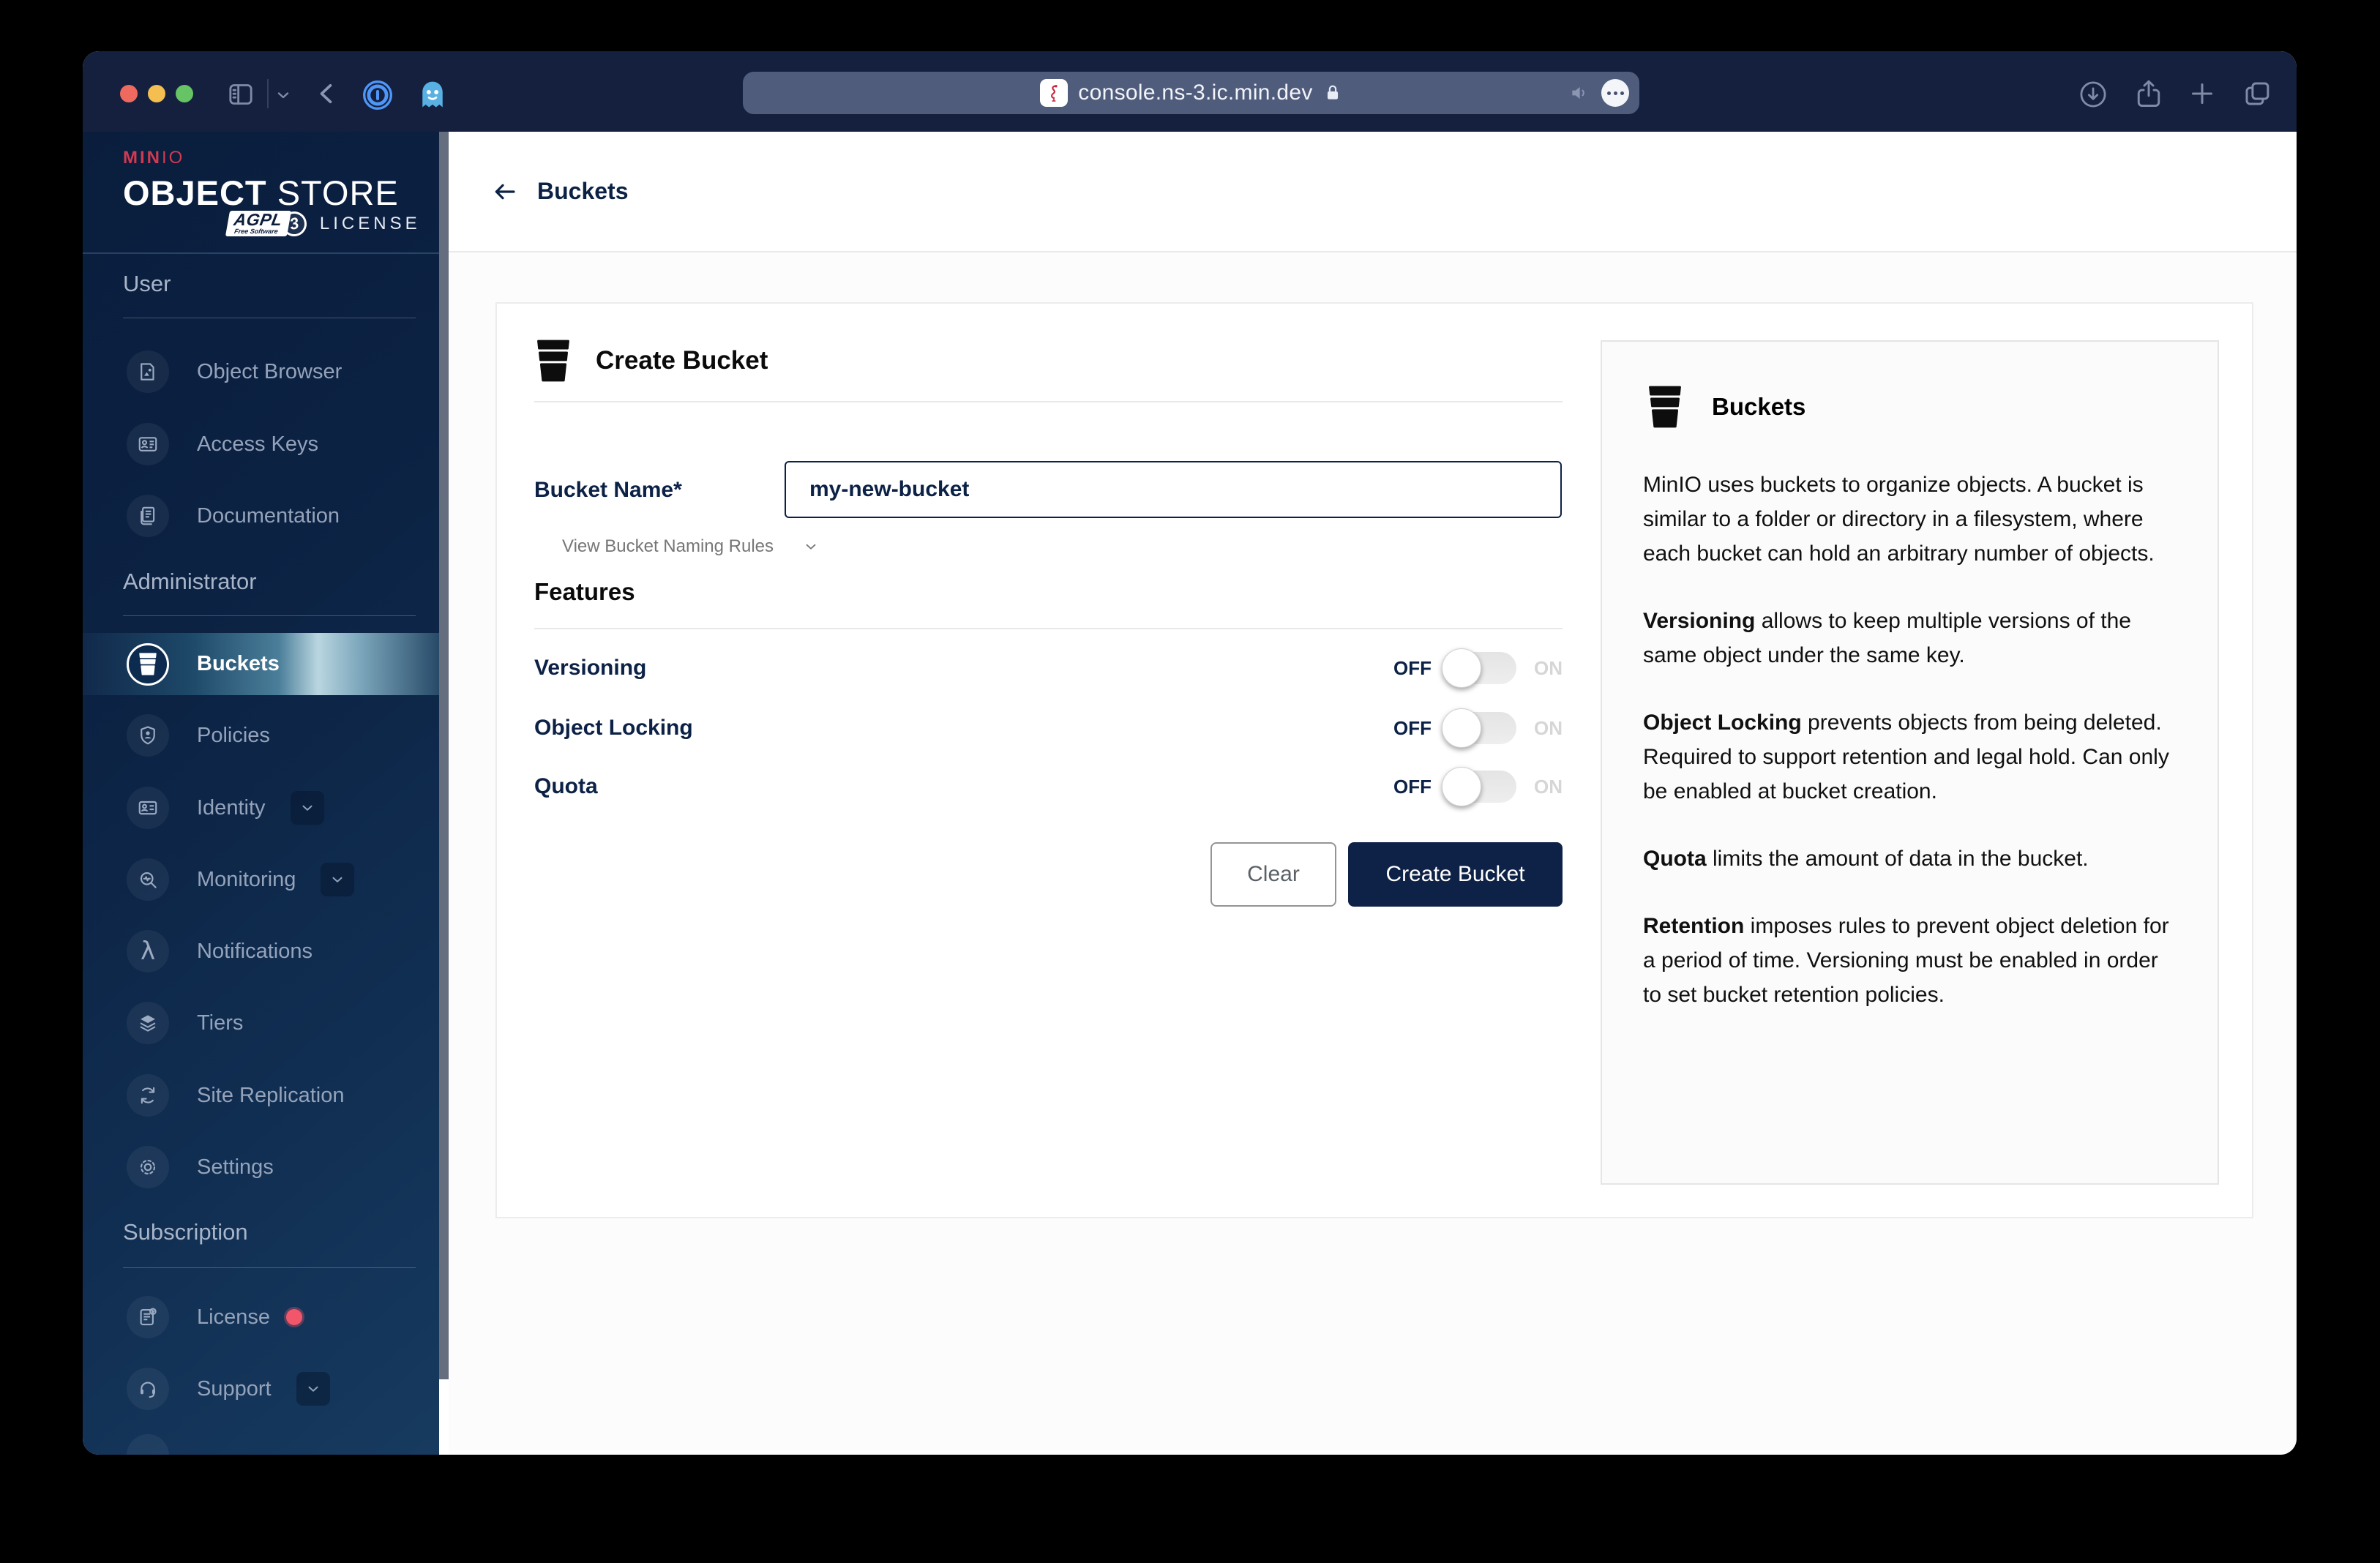  What do you see at coordinates (240, 95) in the screenshot?
I see `sidebar-toggle-icon` at bounding box center [240, 95].